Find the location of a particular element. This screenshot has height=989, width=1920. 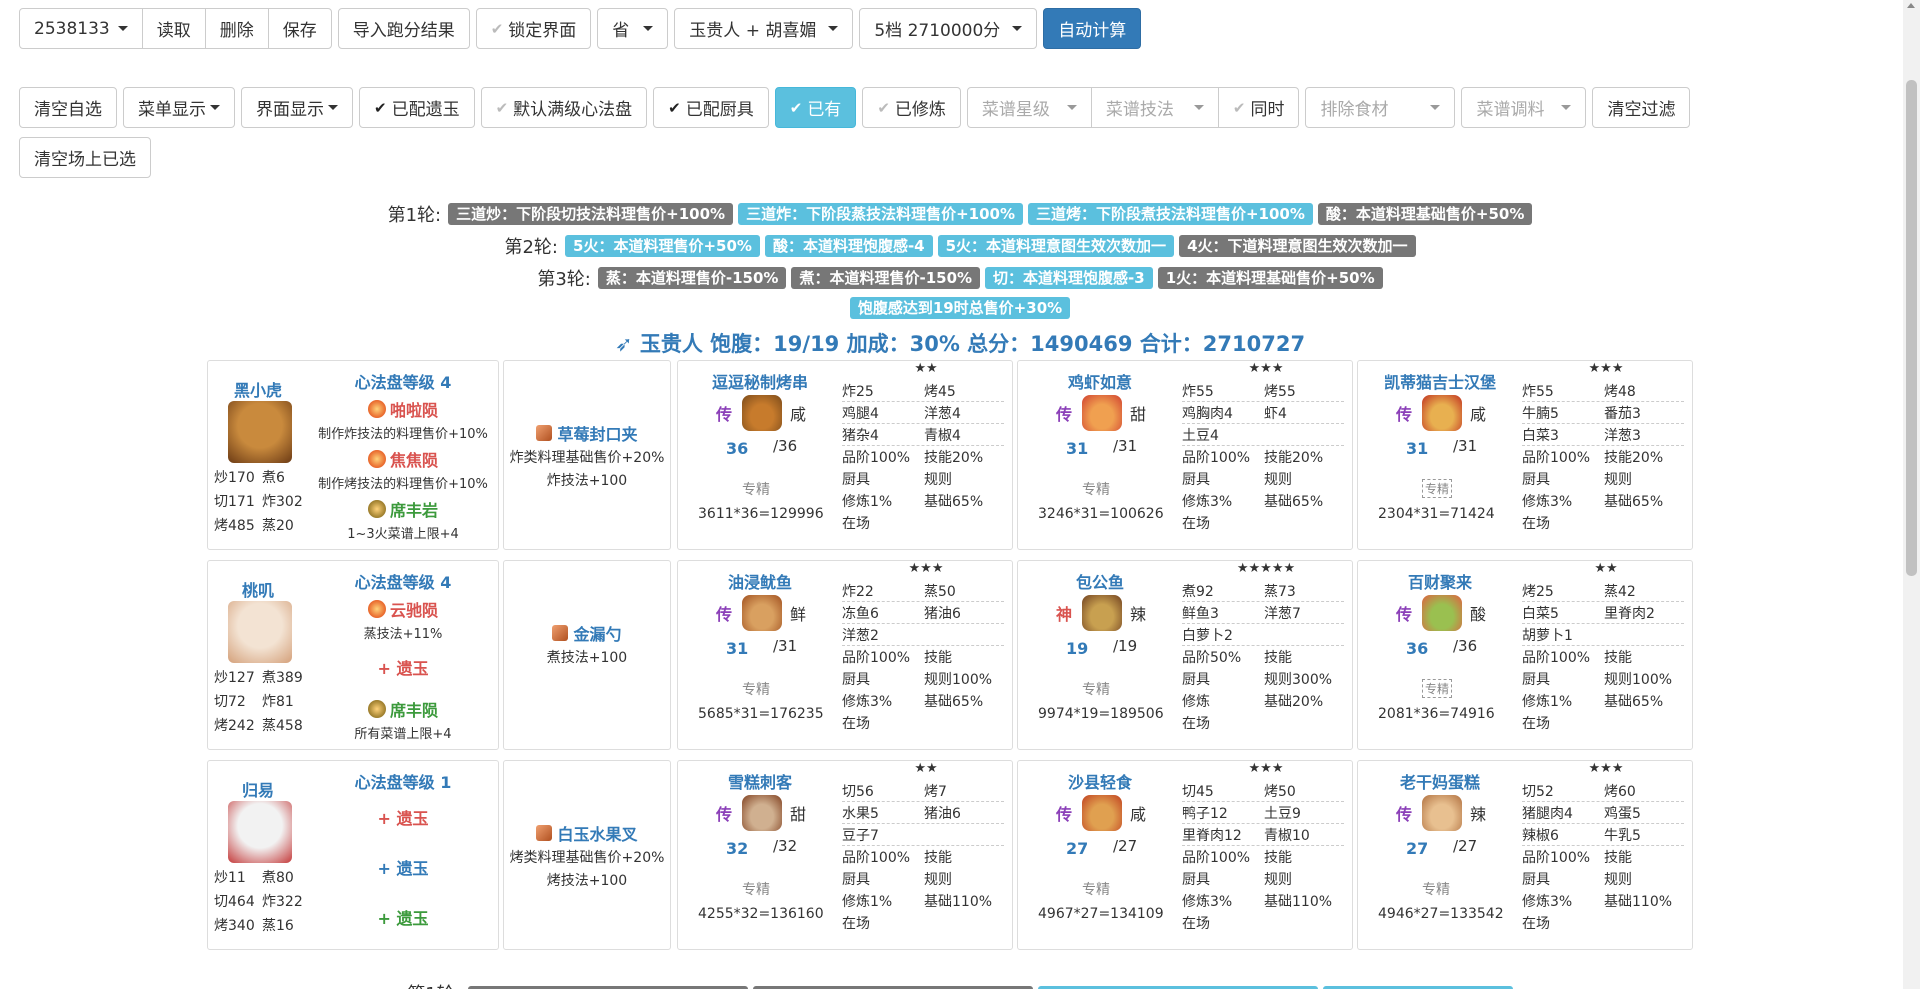

default-heart-toggle: ✔ 默认满级心法盘 is located at coordinates (564, 107).